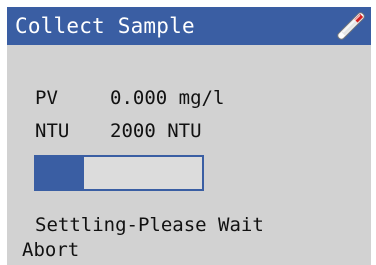 The width and height of the screenshot is (376, 265). What do you see at coordinates (149, 225) in the screenshot?
I see `status-message: Settling-Please Wait` at bounding box center [149, 225].